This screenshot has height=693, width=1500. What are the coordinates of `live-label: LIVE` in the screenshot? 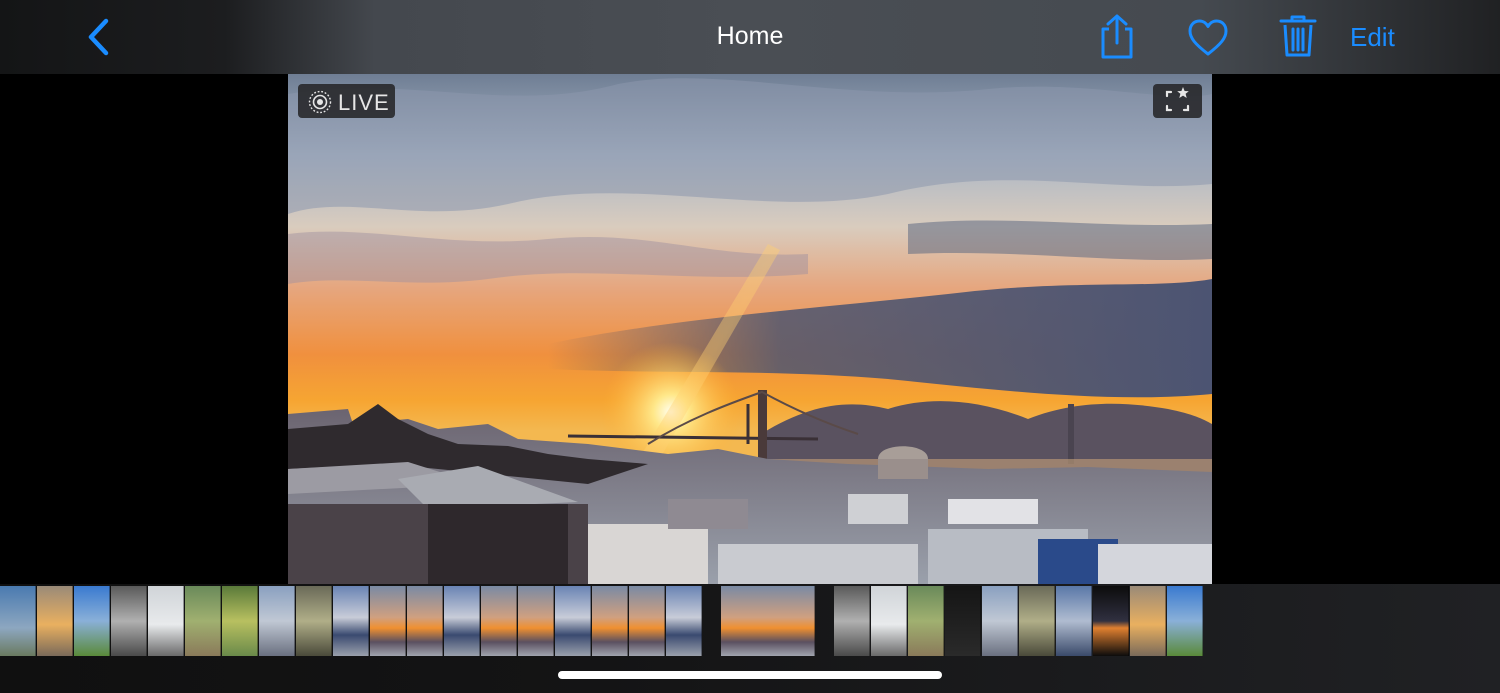 It's located at (364, 102).